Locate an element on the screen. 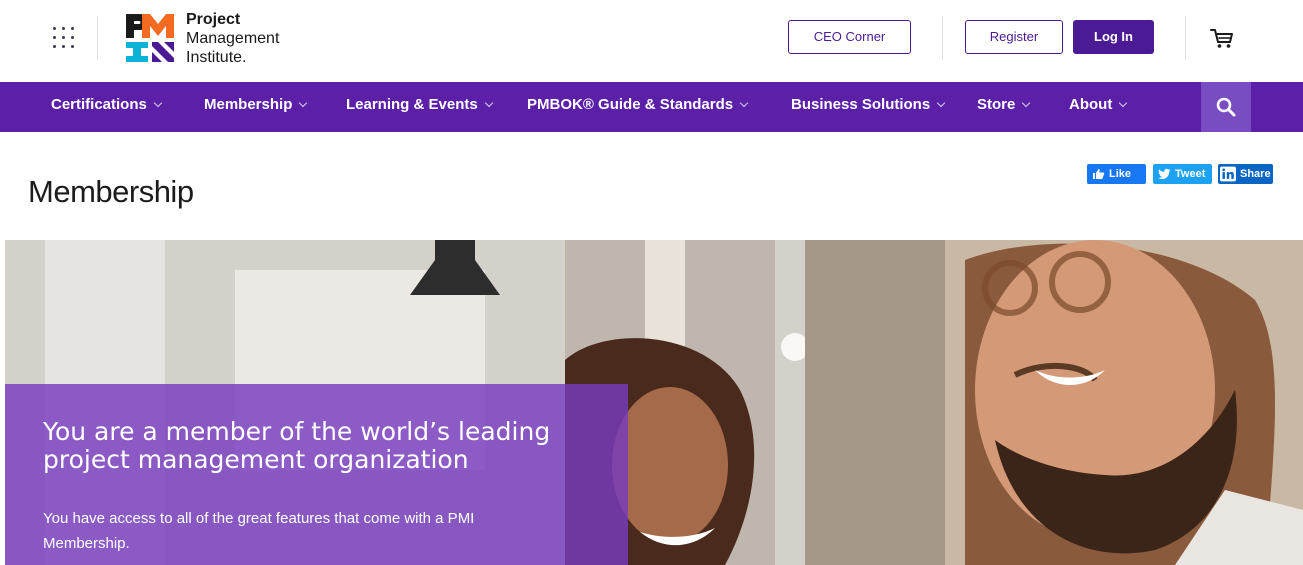 The height and width of the screenshot is (565, 1303). share-label: Share is located at coordinates (1255, 174).